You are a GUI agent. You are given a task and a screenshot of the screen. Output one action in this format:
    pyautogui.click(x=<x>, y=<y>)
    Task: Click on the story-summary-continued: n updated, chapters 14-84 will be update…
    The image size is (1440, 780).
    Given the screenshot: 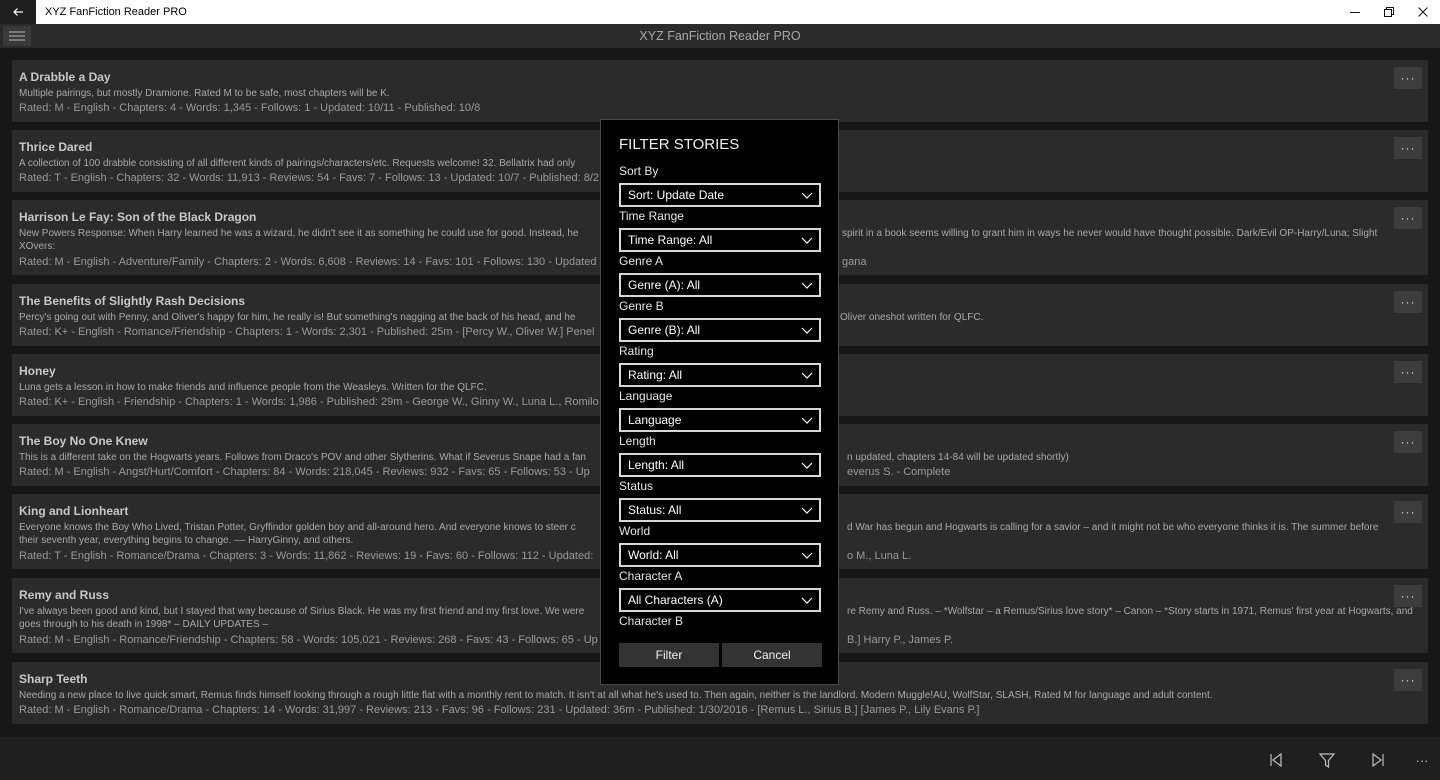 What is the action you would take?
    pyautogui.click(x=958, y=457)
    